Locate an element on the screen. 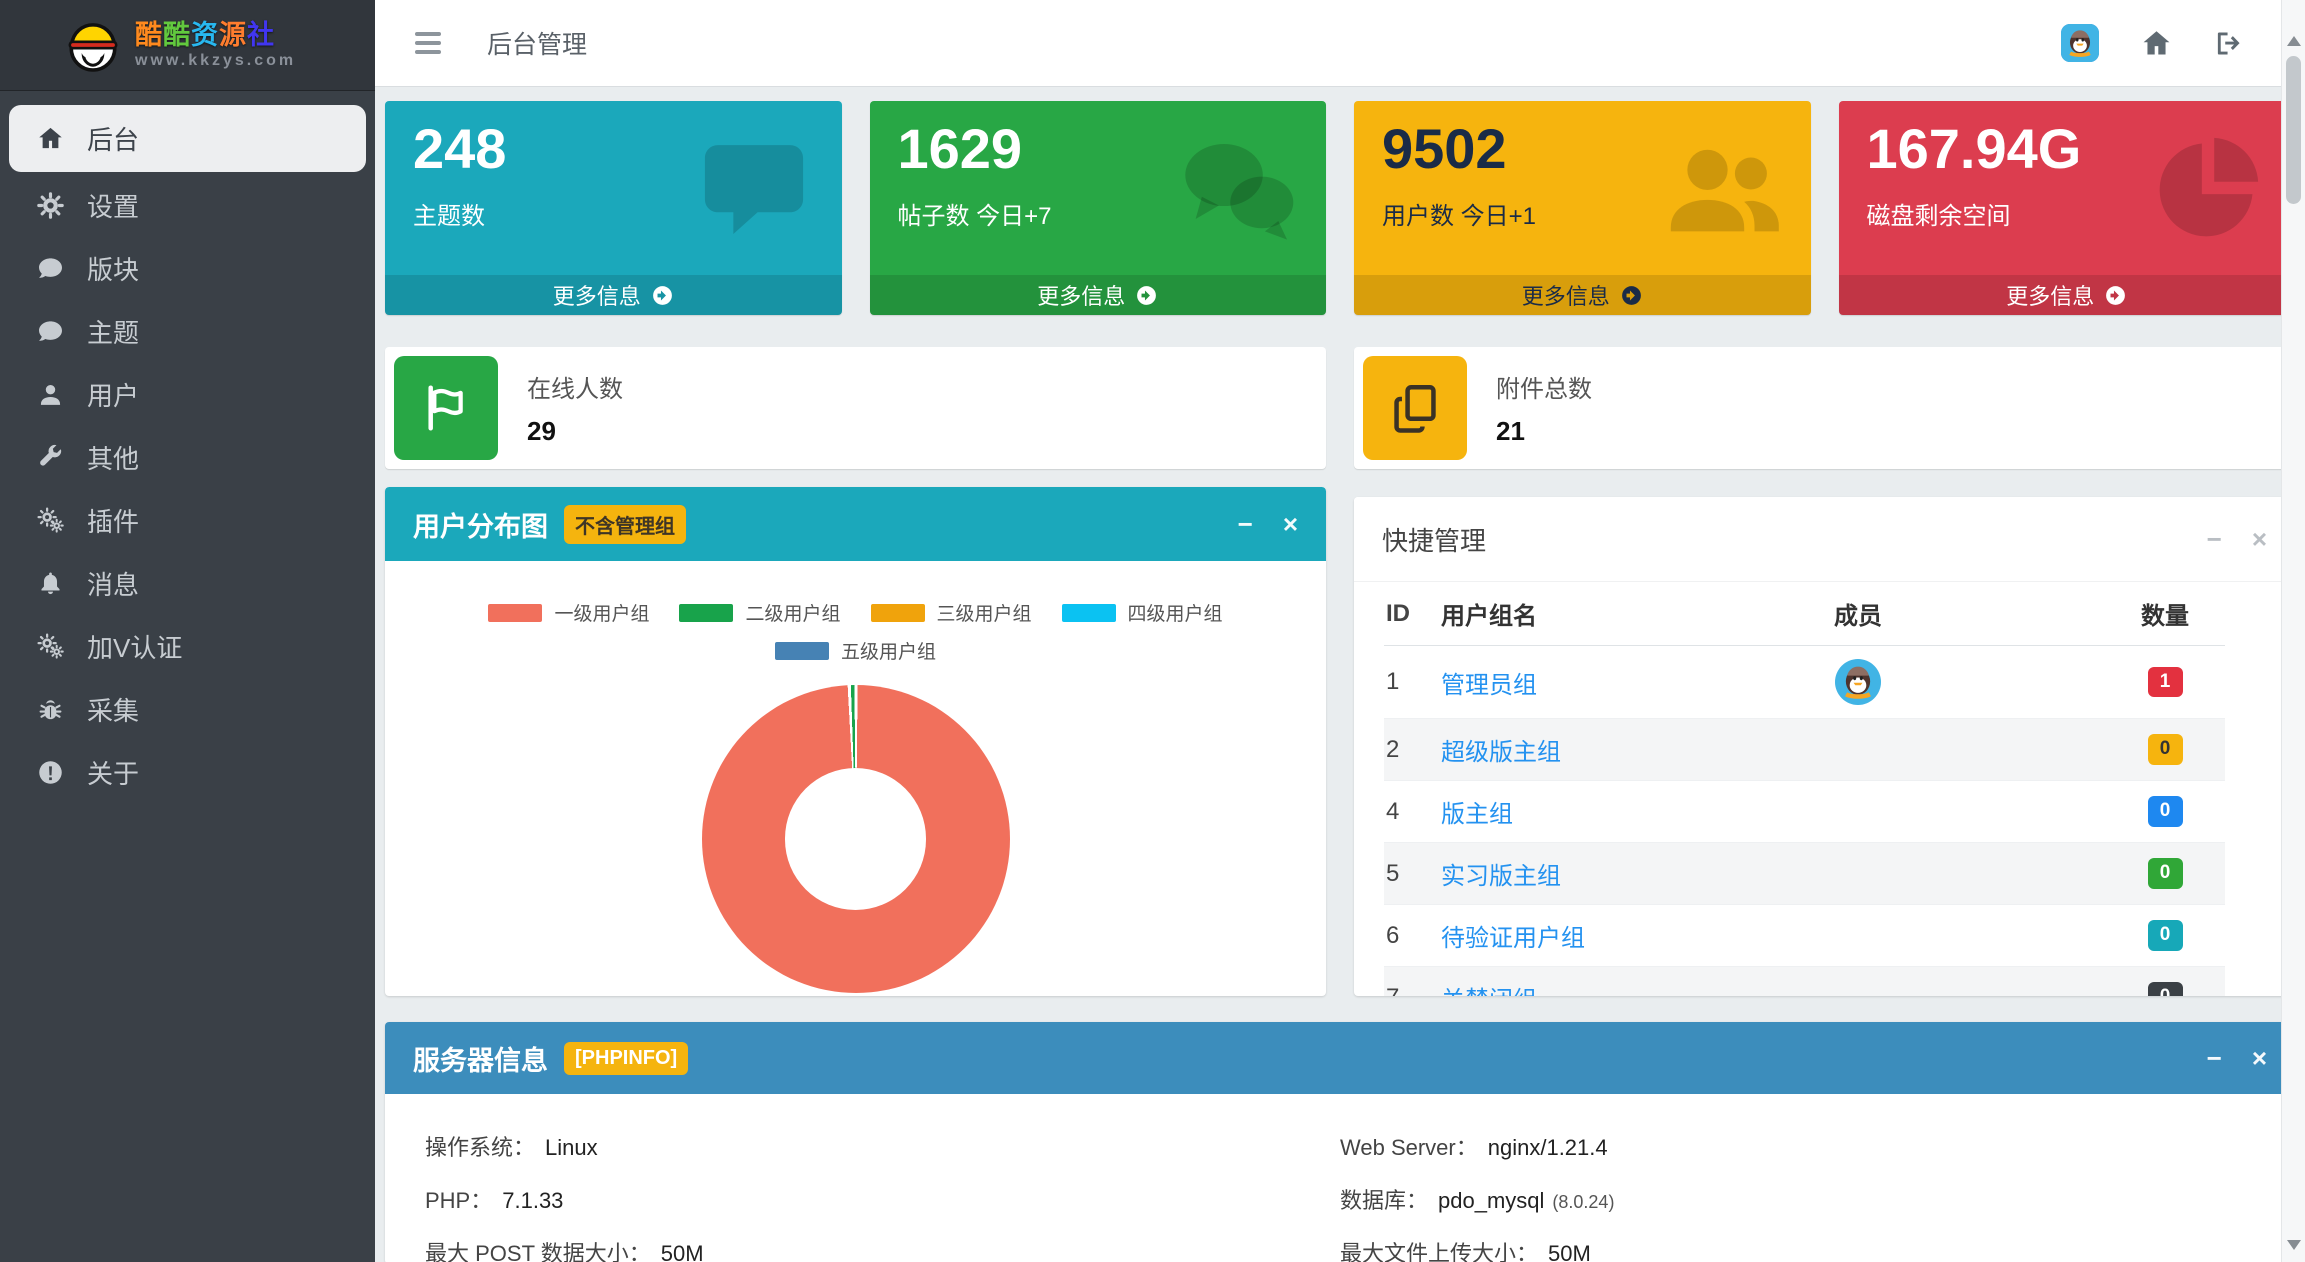 This screenshot has width=2305, height=1262. server-info-label: PHP： is located at coordinates (459, 1200).